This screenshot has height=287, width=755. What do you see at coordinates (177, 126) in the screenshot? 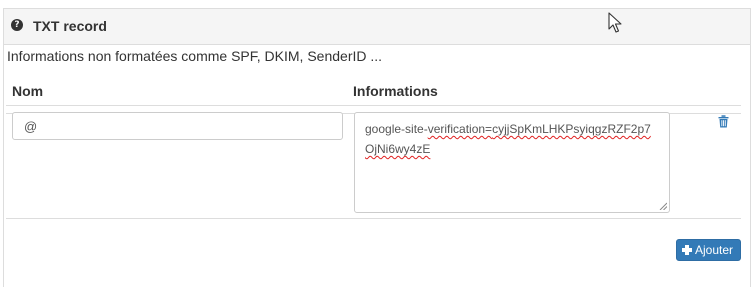
I see `nom-input` at bounding box center [177, 126].